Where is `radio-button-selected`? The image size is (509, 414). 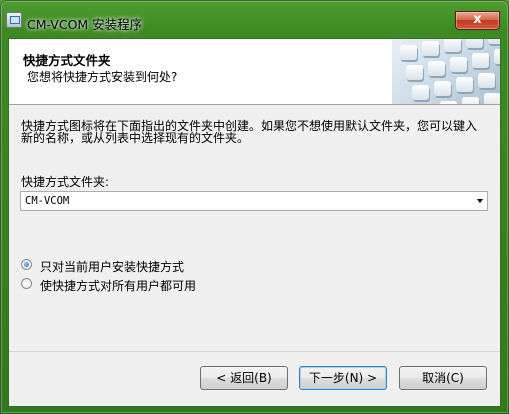 radio-button-selected is located at coordinates (26, 264).